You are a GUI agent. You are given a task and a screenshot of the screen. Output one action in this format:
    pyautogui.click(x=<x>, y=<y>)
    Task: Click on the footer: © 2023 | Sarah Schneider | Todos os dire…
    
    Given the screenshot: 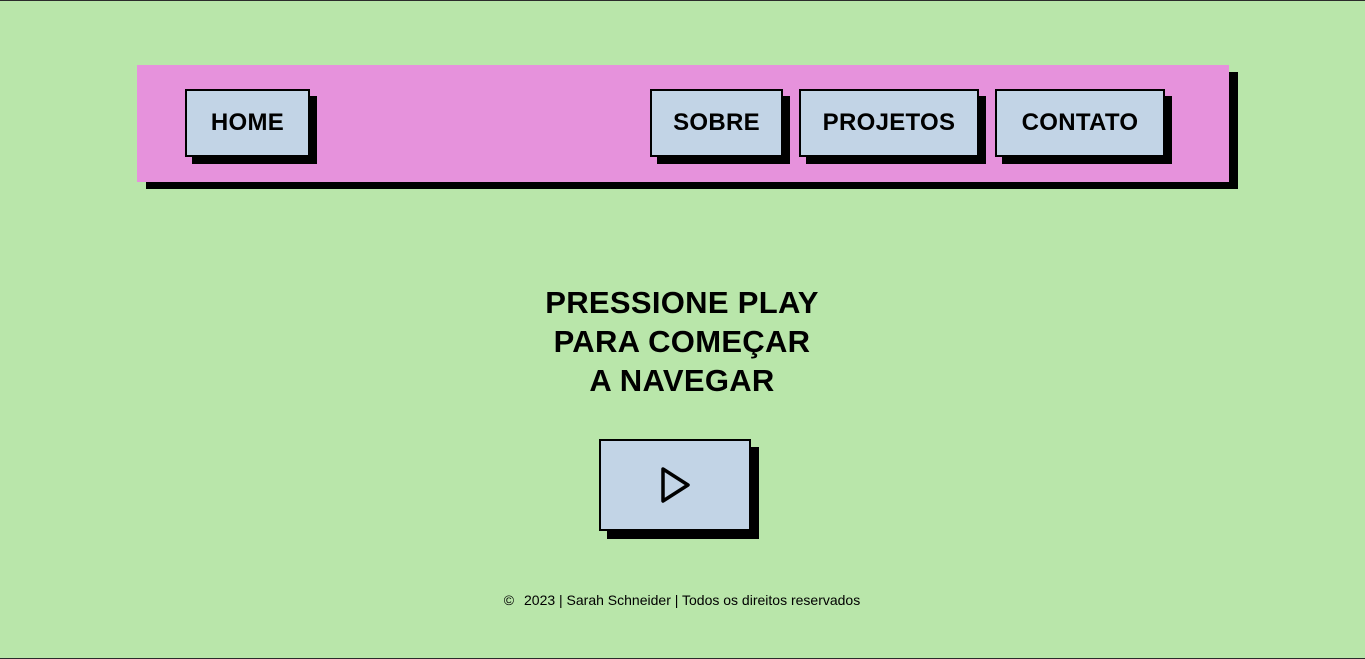 What is the action you would take?
    pyautogui.click(x=682, y=600)
    